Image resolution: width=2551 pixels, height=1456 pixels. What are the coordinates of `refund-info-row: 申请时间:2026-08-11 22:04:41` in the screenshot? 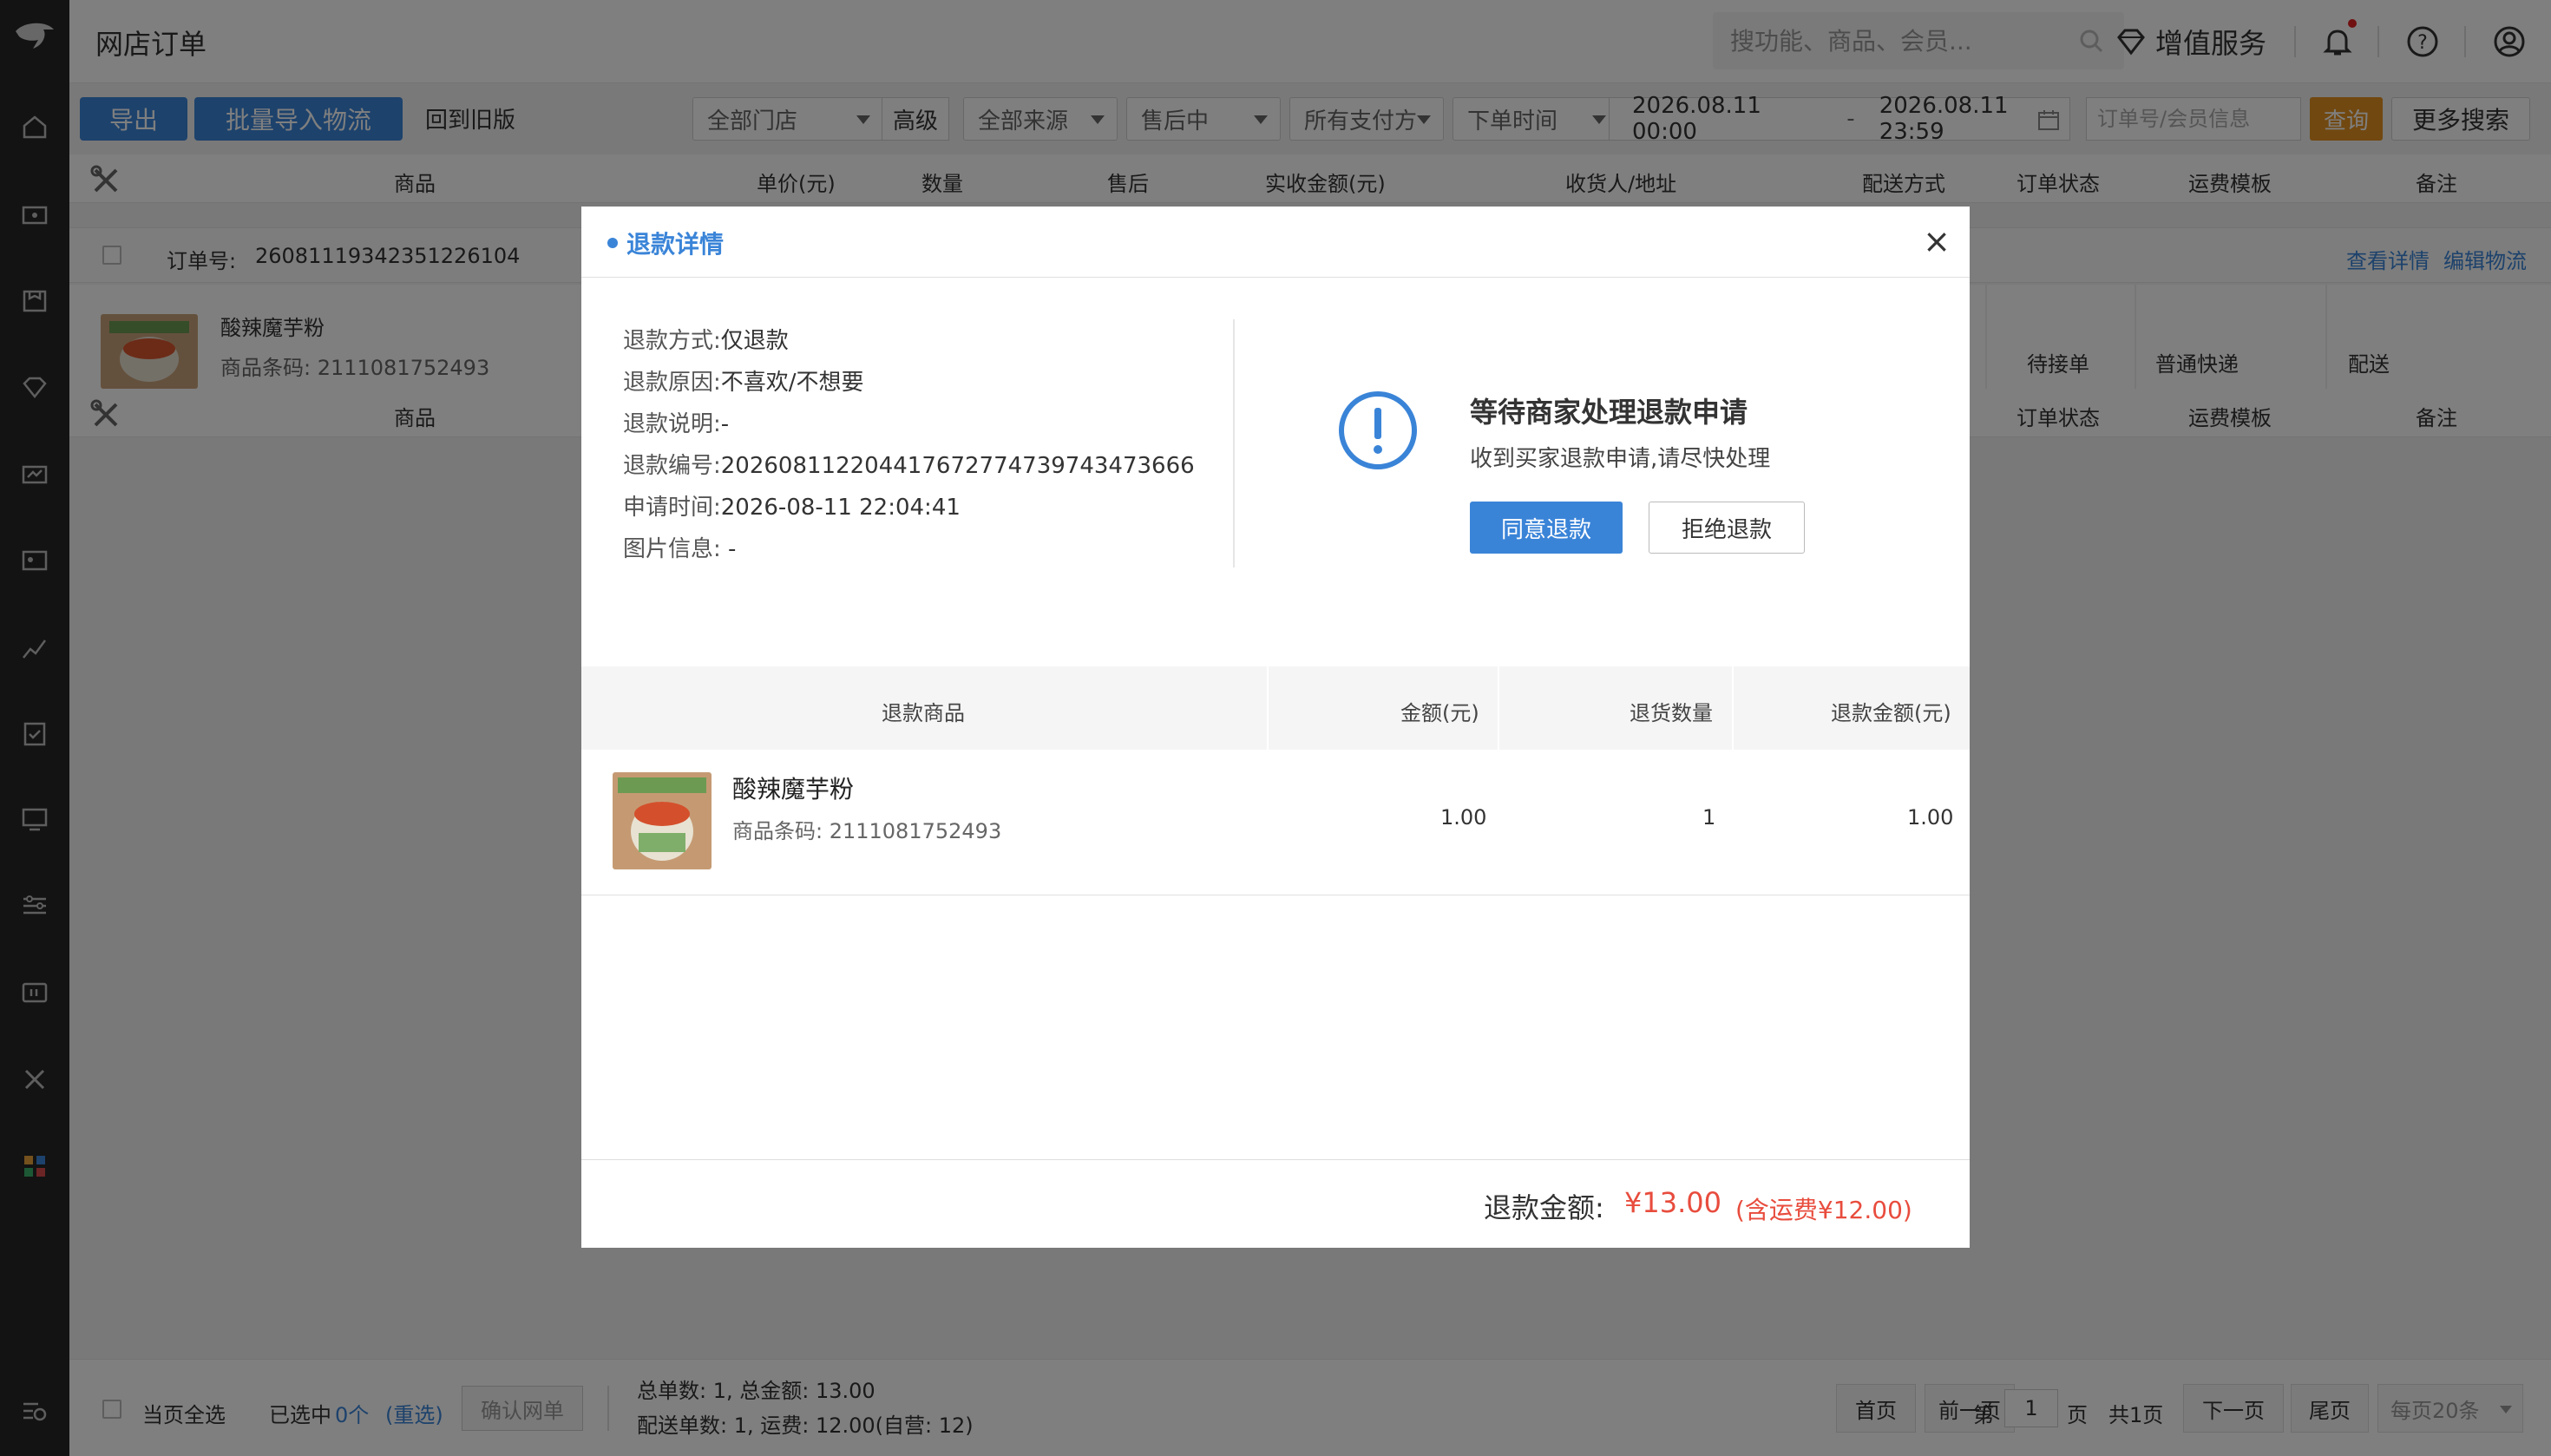 It's located at (792, 505).